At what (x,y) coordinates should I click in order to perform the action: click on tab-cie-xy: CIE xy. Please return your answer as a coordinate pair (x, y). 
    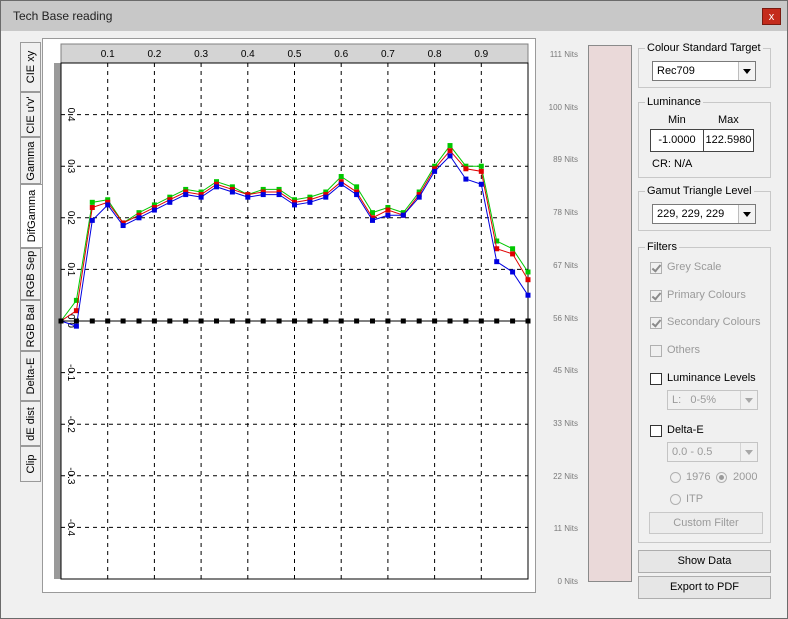
    Looking at the image, I should click on (30, 67).